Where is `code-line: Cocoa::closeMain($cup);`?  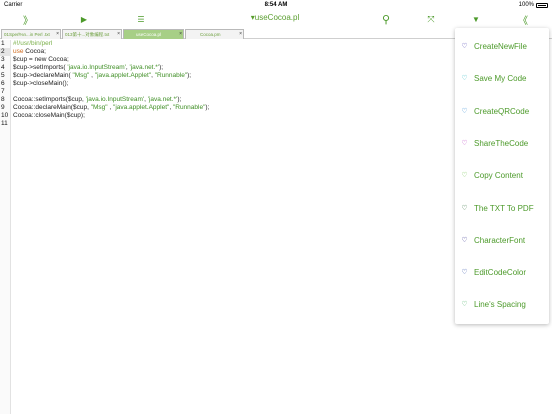 code-line: Cocoa::closeMain($cup); is located at coordinates (49, 116).